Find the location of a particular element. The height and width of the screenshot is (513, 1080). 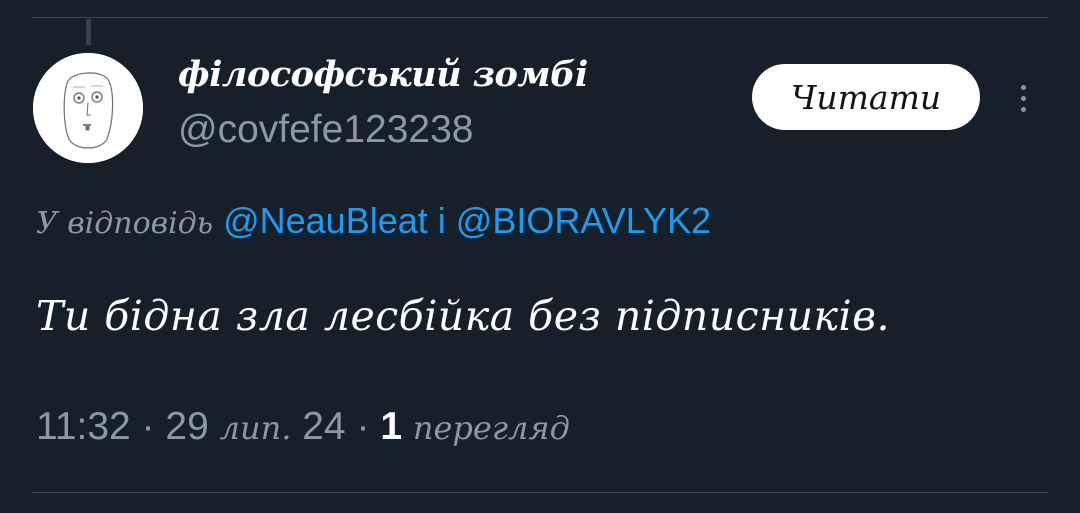

avatar-face-drawing is located at coordinates (88, 108).